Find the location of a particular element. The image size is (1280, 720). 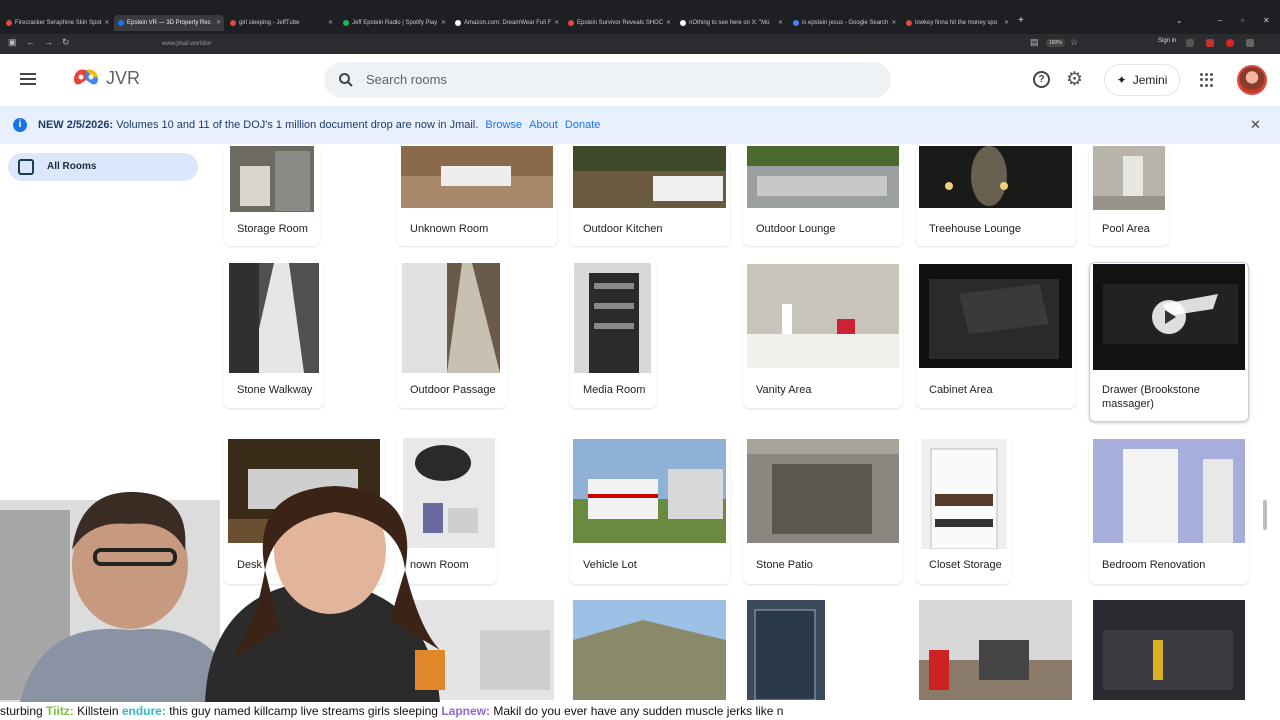

jemini-label: Jemini is located at coordinates (1150, 80).